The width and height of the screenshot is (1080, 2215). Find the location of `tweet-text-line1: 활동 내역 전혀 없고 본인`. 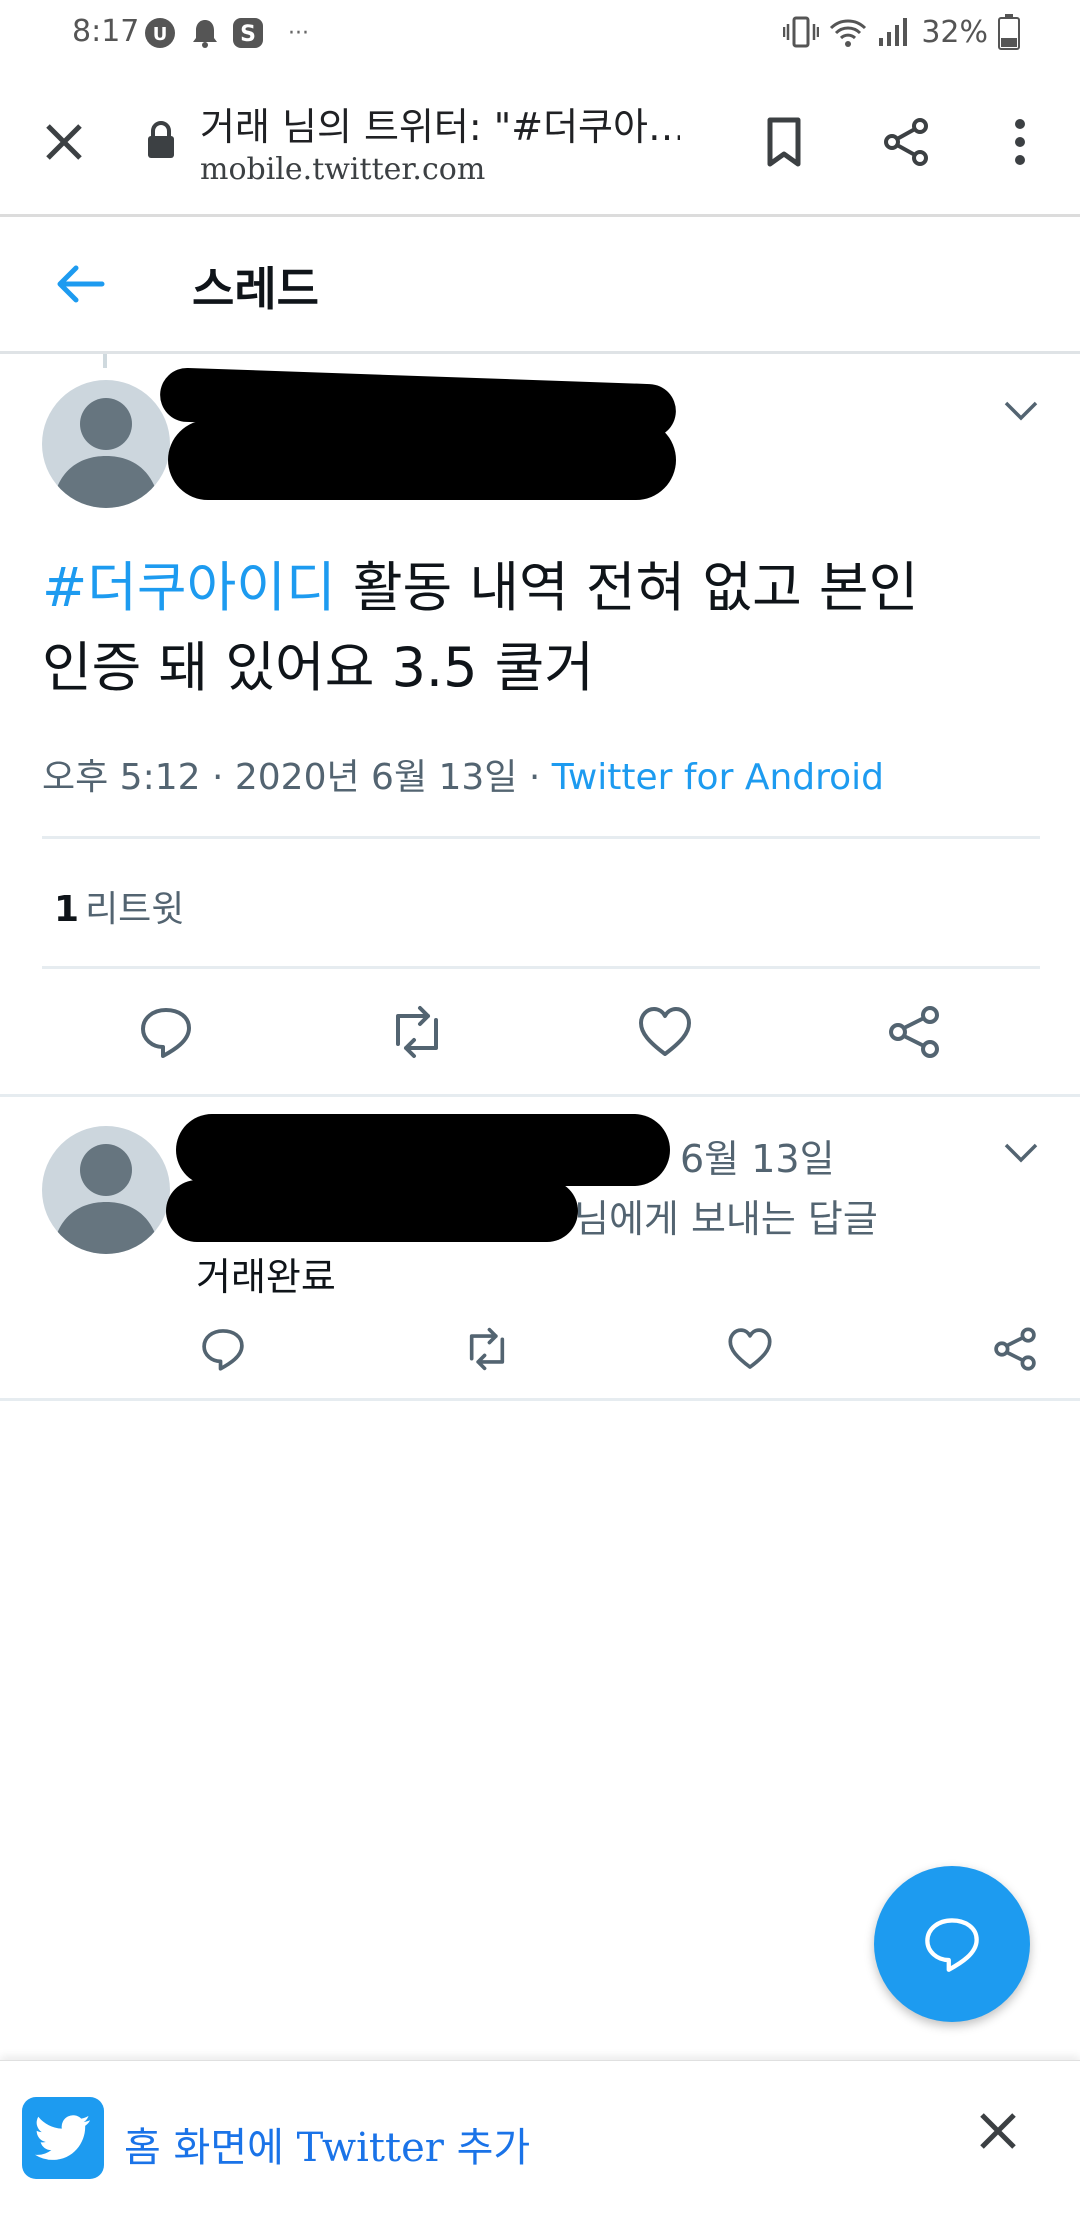

tweet-text-line1: 활동 내역 전혀 없고 본인 is located at coordinates (627, 587).